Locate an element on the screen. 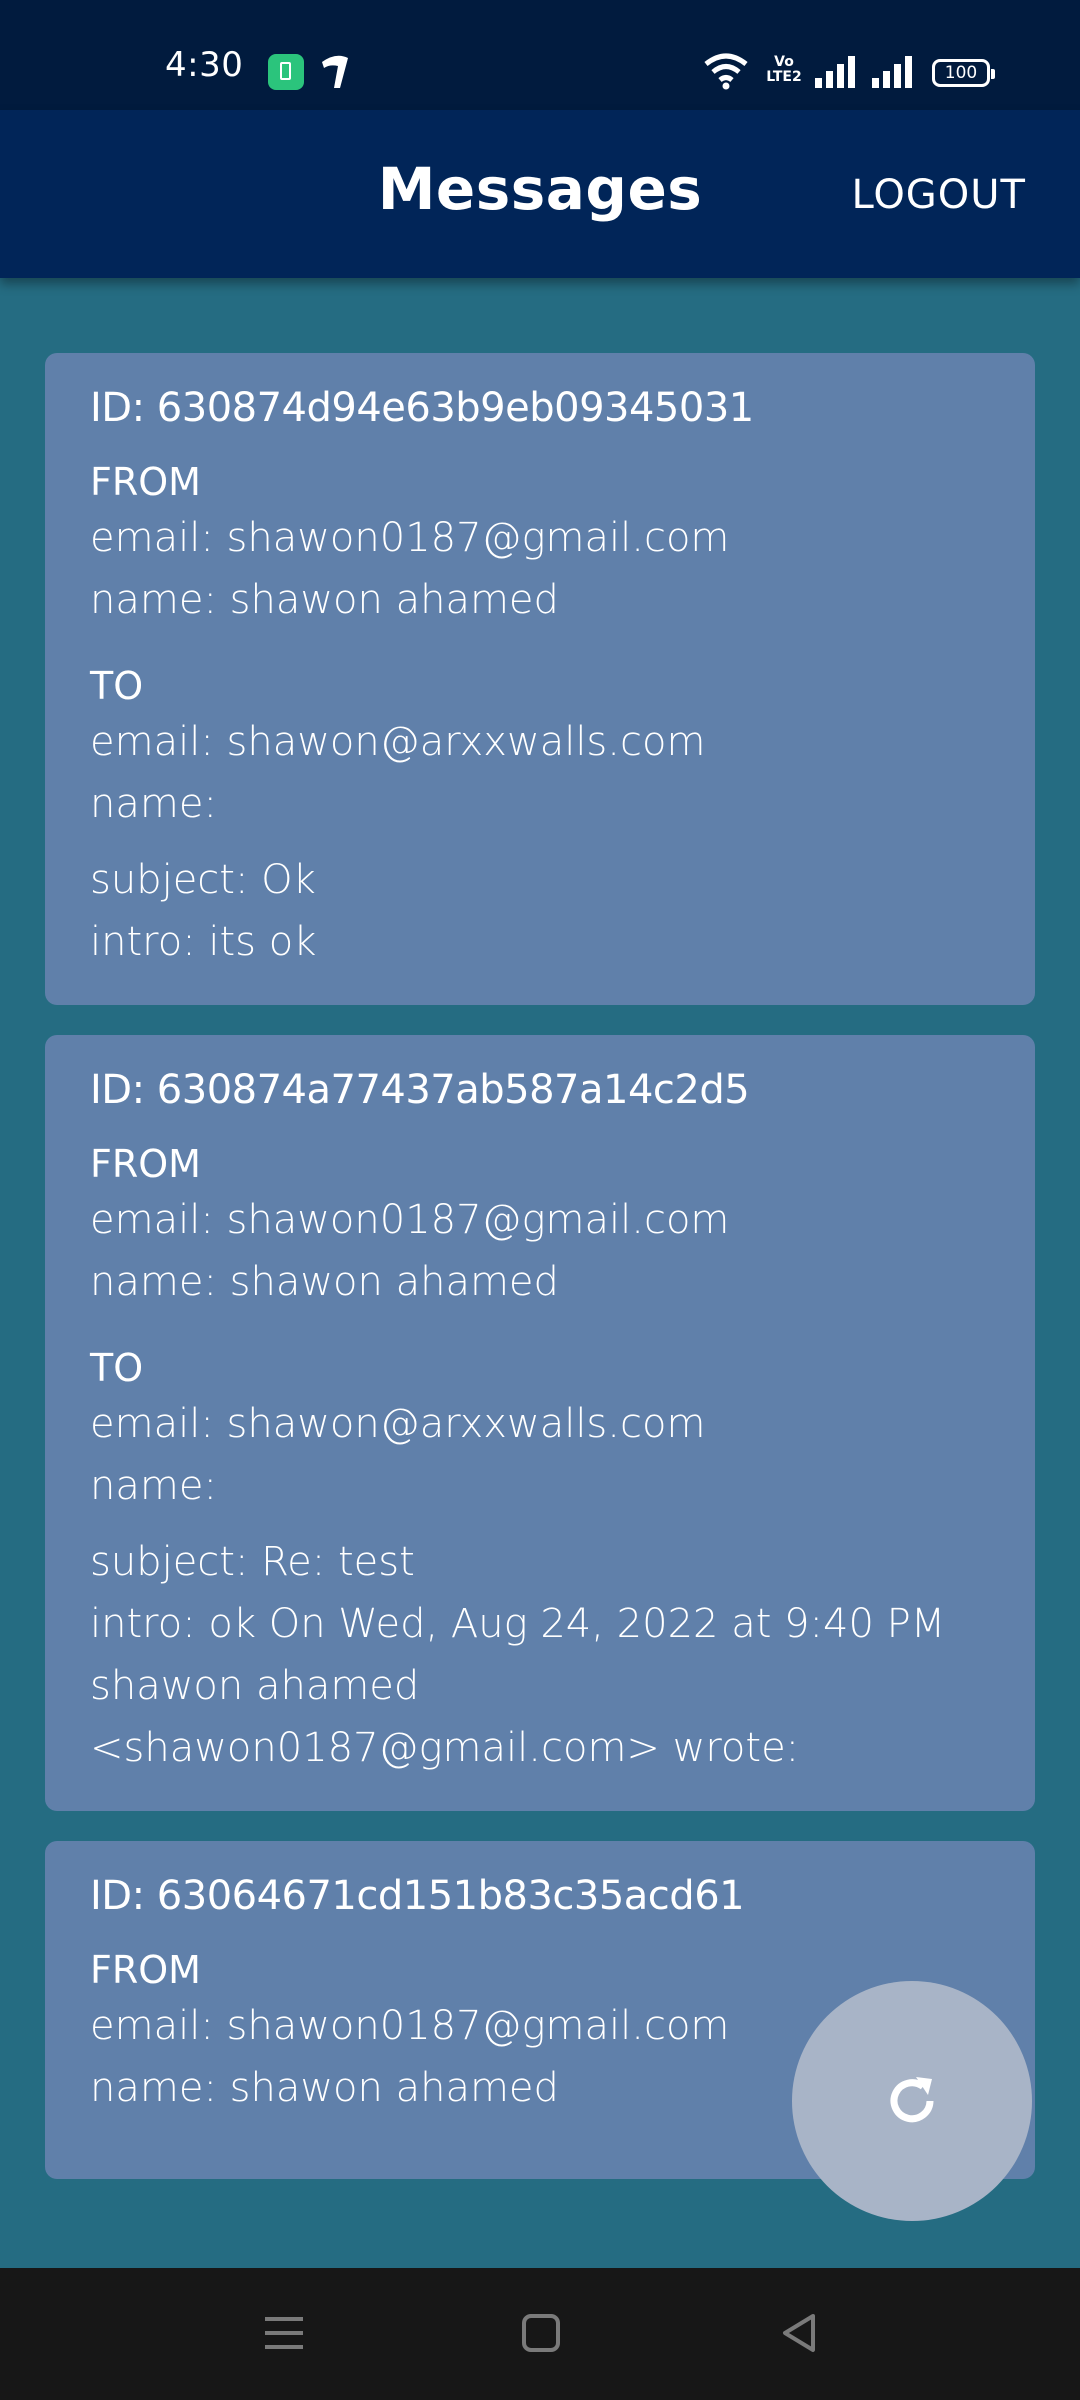 The height and width of the screenshot is (2400, 1080). volte-label: Vo LTE2 is located at coordinates (784, 69).